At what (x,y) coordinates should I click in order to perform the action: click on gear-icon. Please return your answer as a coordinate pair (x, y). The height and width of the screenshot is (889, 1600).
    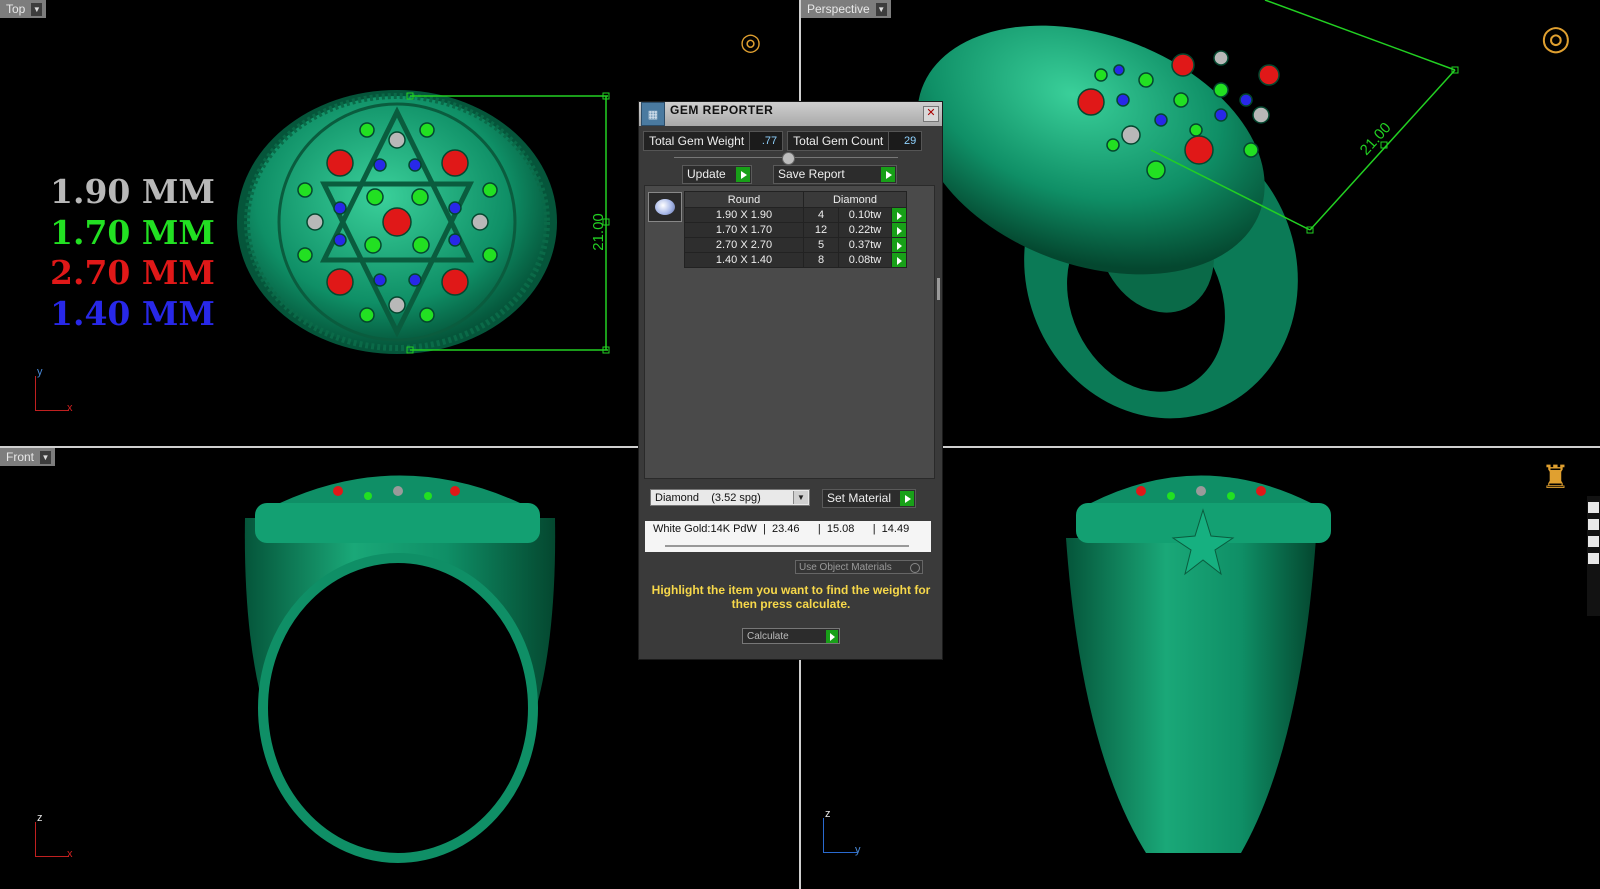
    Looking at the image, I should click on (1593, 558).